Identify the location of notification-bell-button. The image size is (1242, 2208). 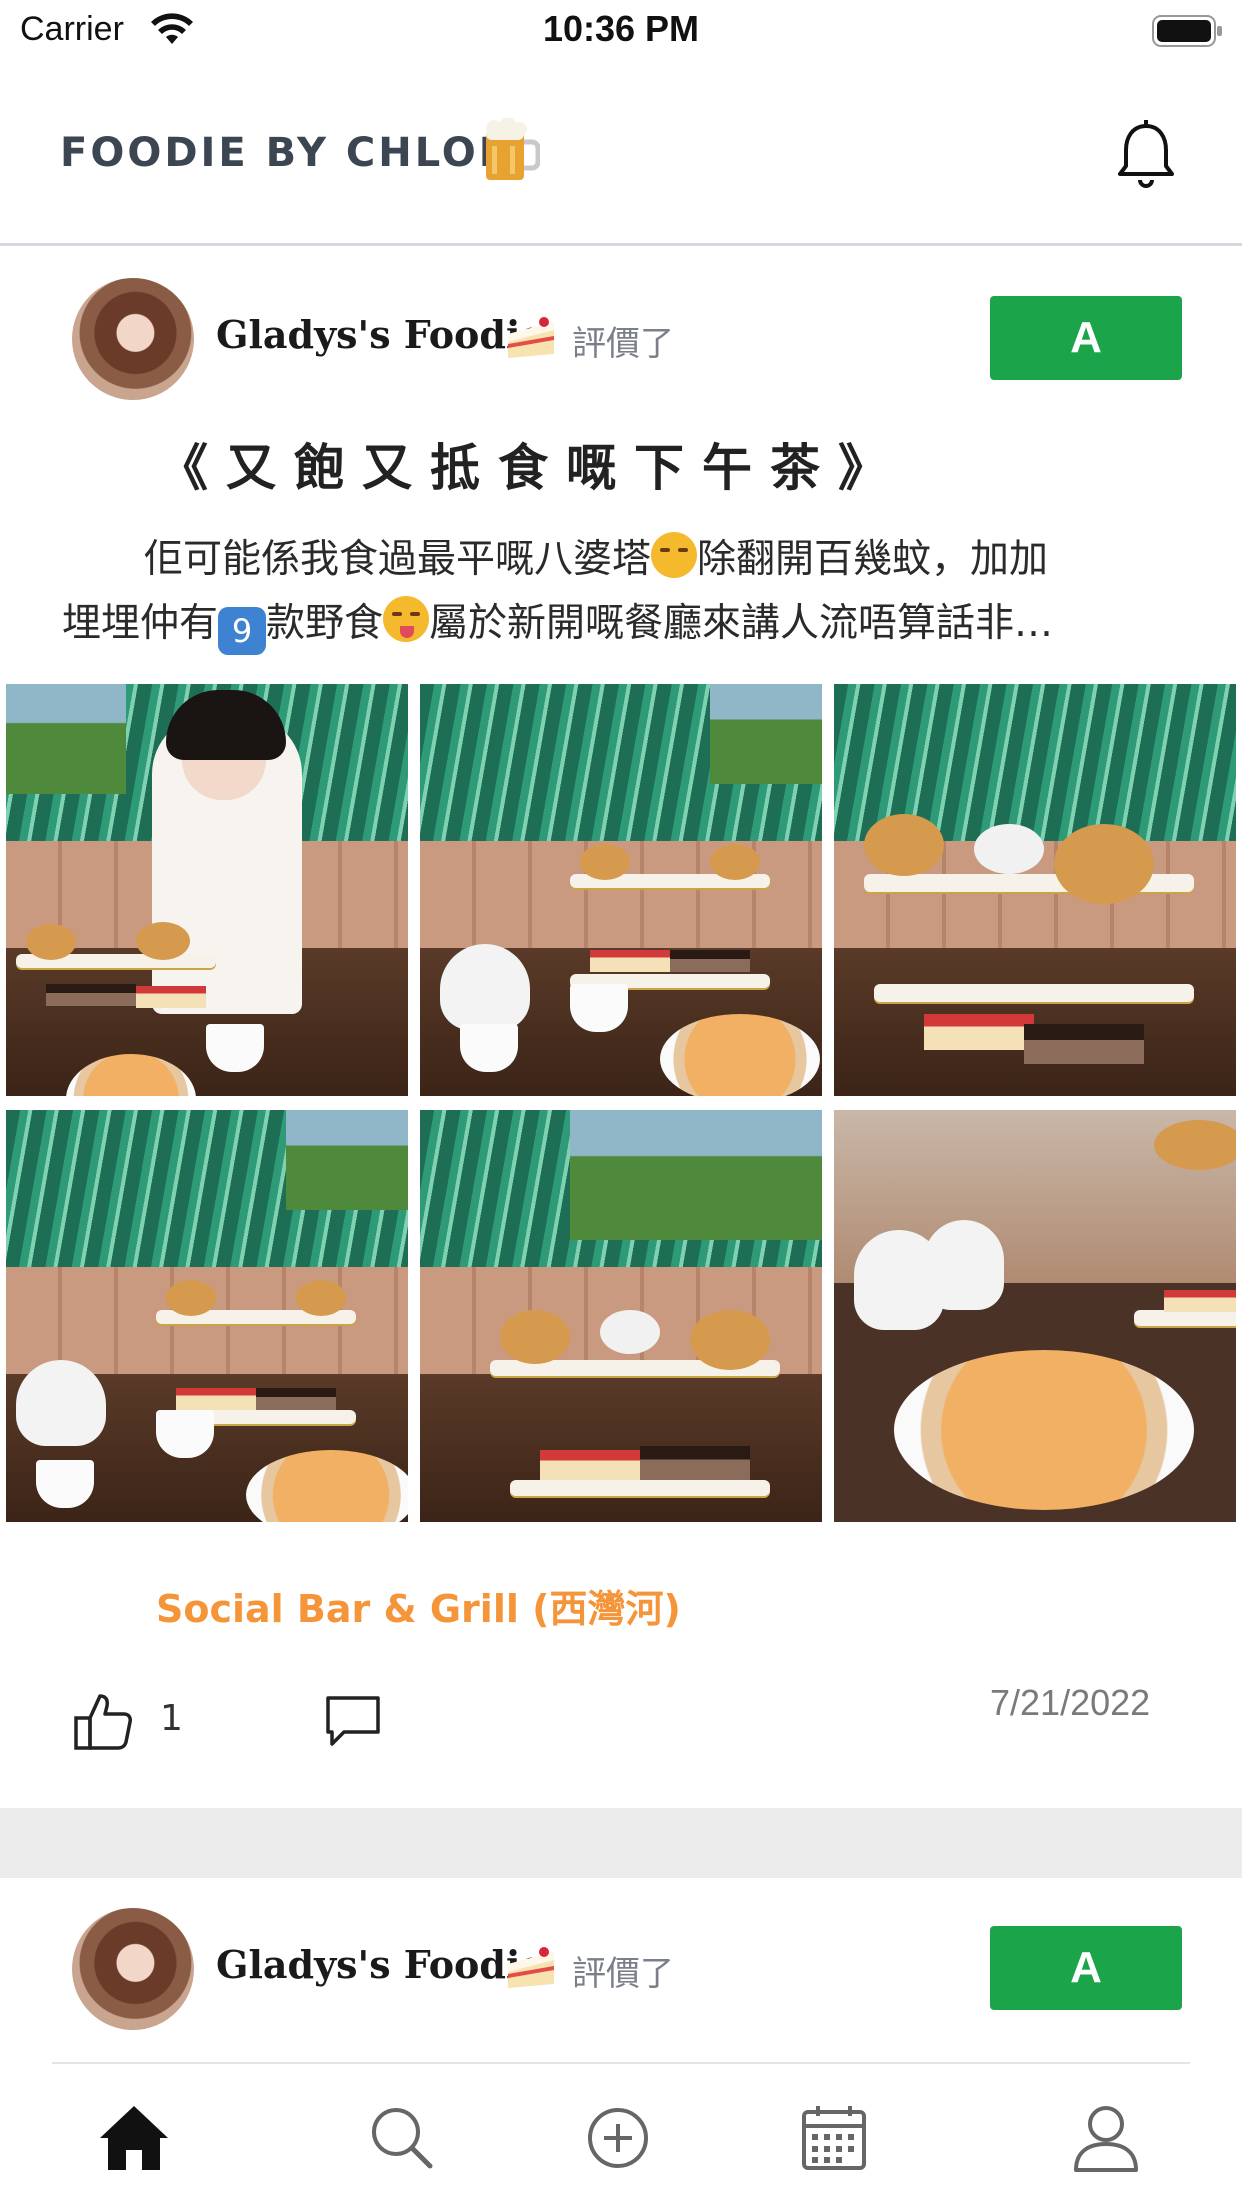
(1146, 154).